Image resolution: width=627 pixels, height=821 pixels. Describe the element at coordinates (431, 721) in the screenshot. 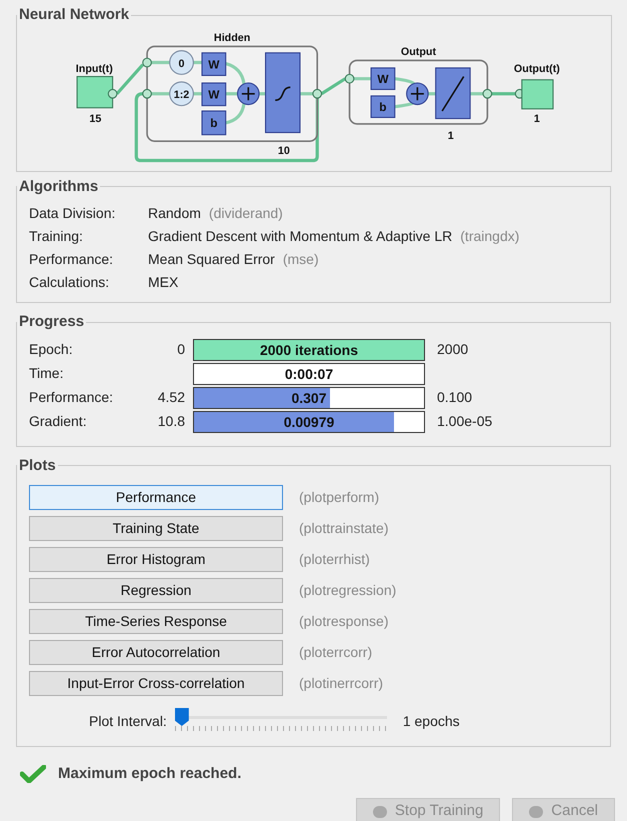

I see `plot-interval-value: 1 epochs` at that location.